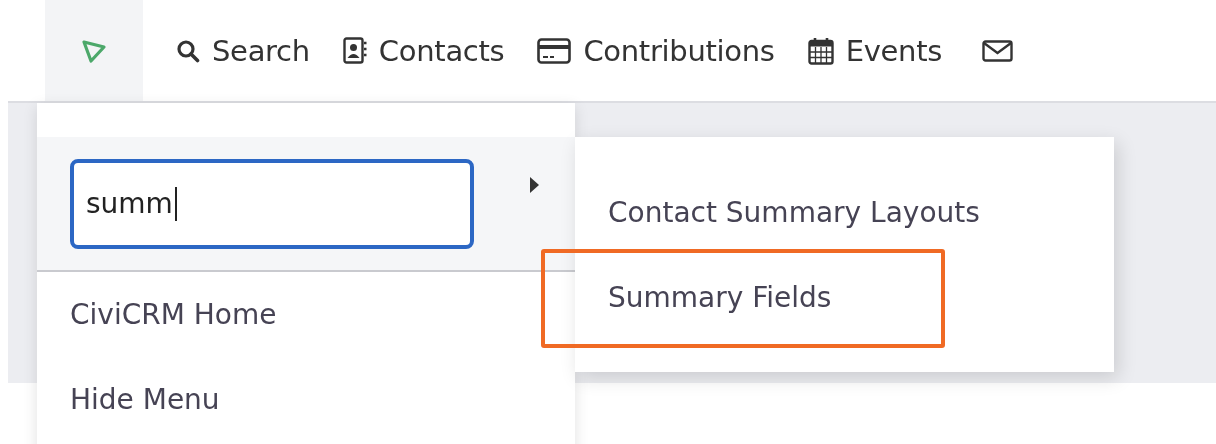 The width and height of the screenshot is (1216, 444). I want to click on search-menu: Search, so click(243, 50).